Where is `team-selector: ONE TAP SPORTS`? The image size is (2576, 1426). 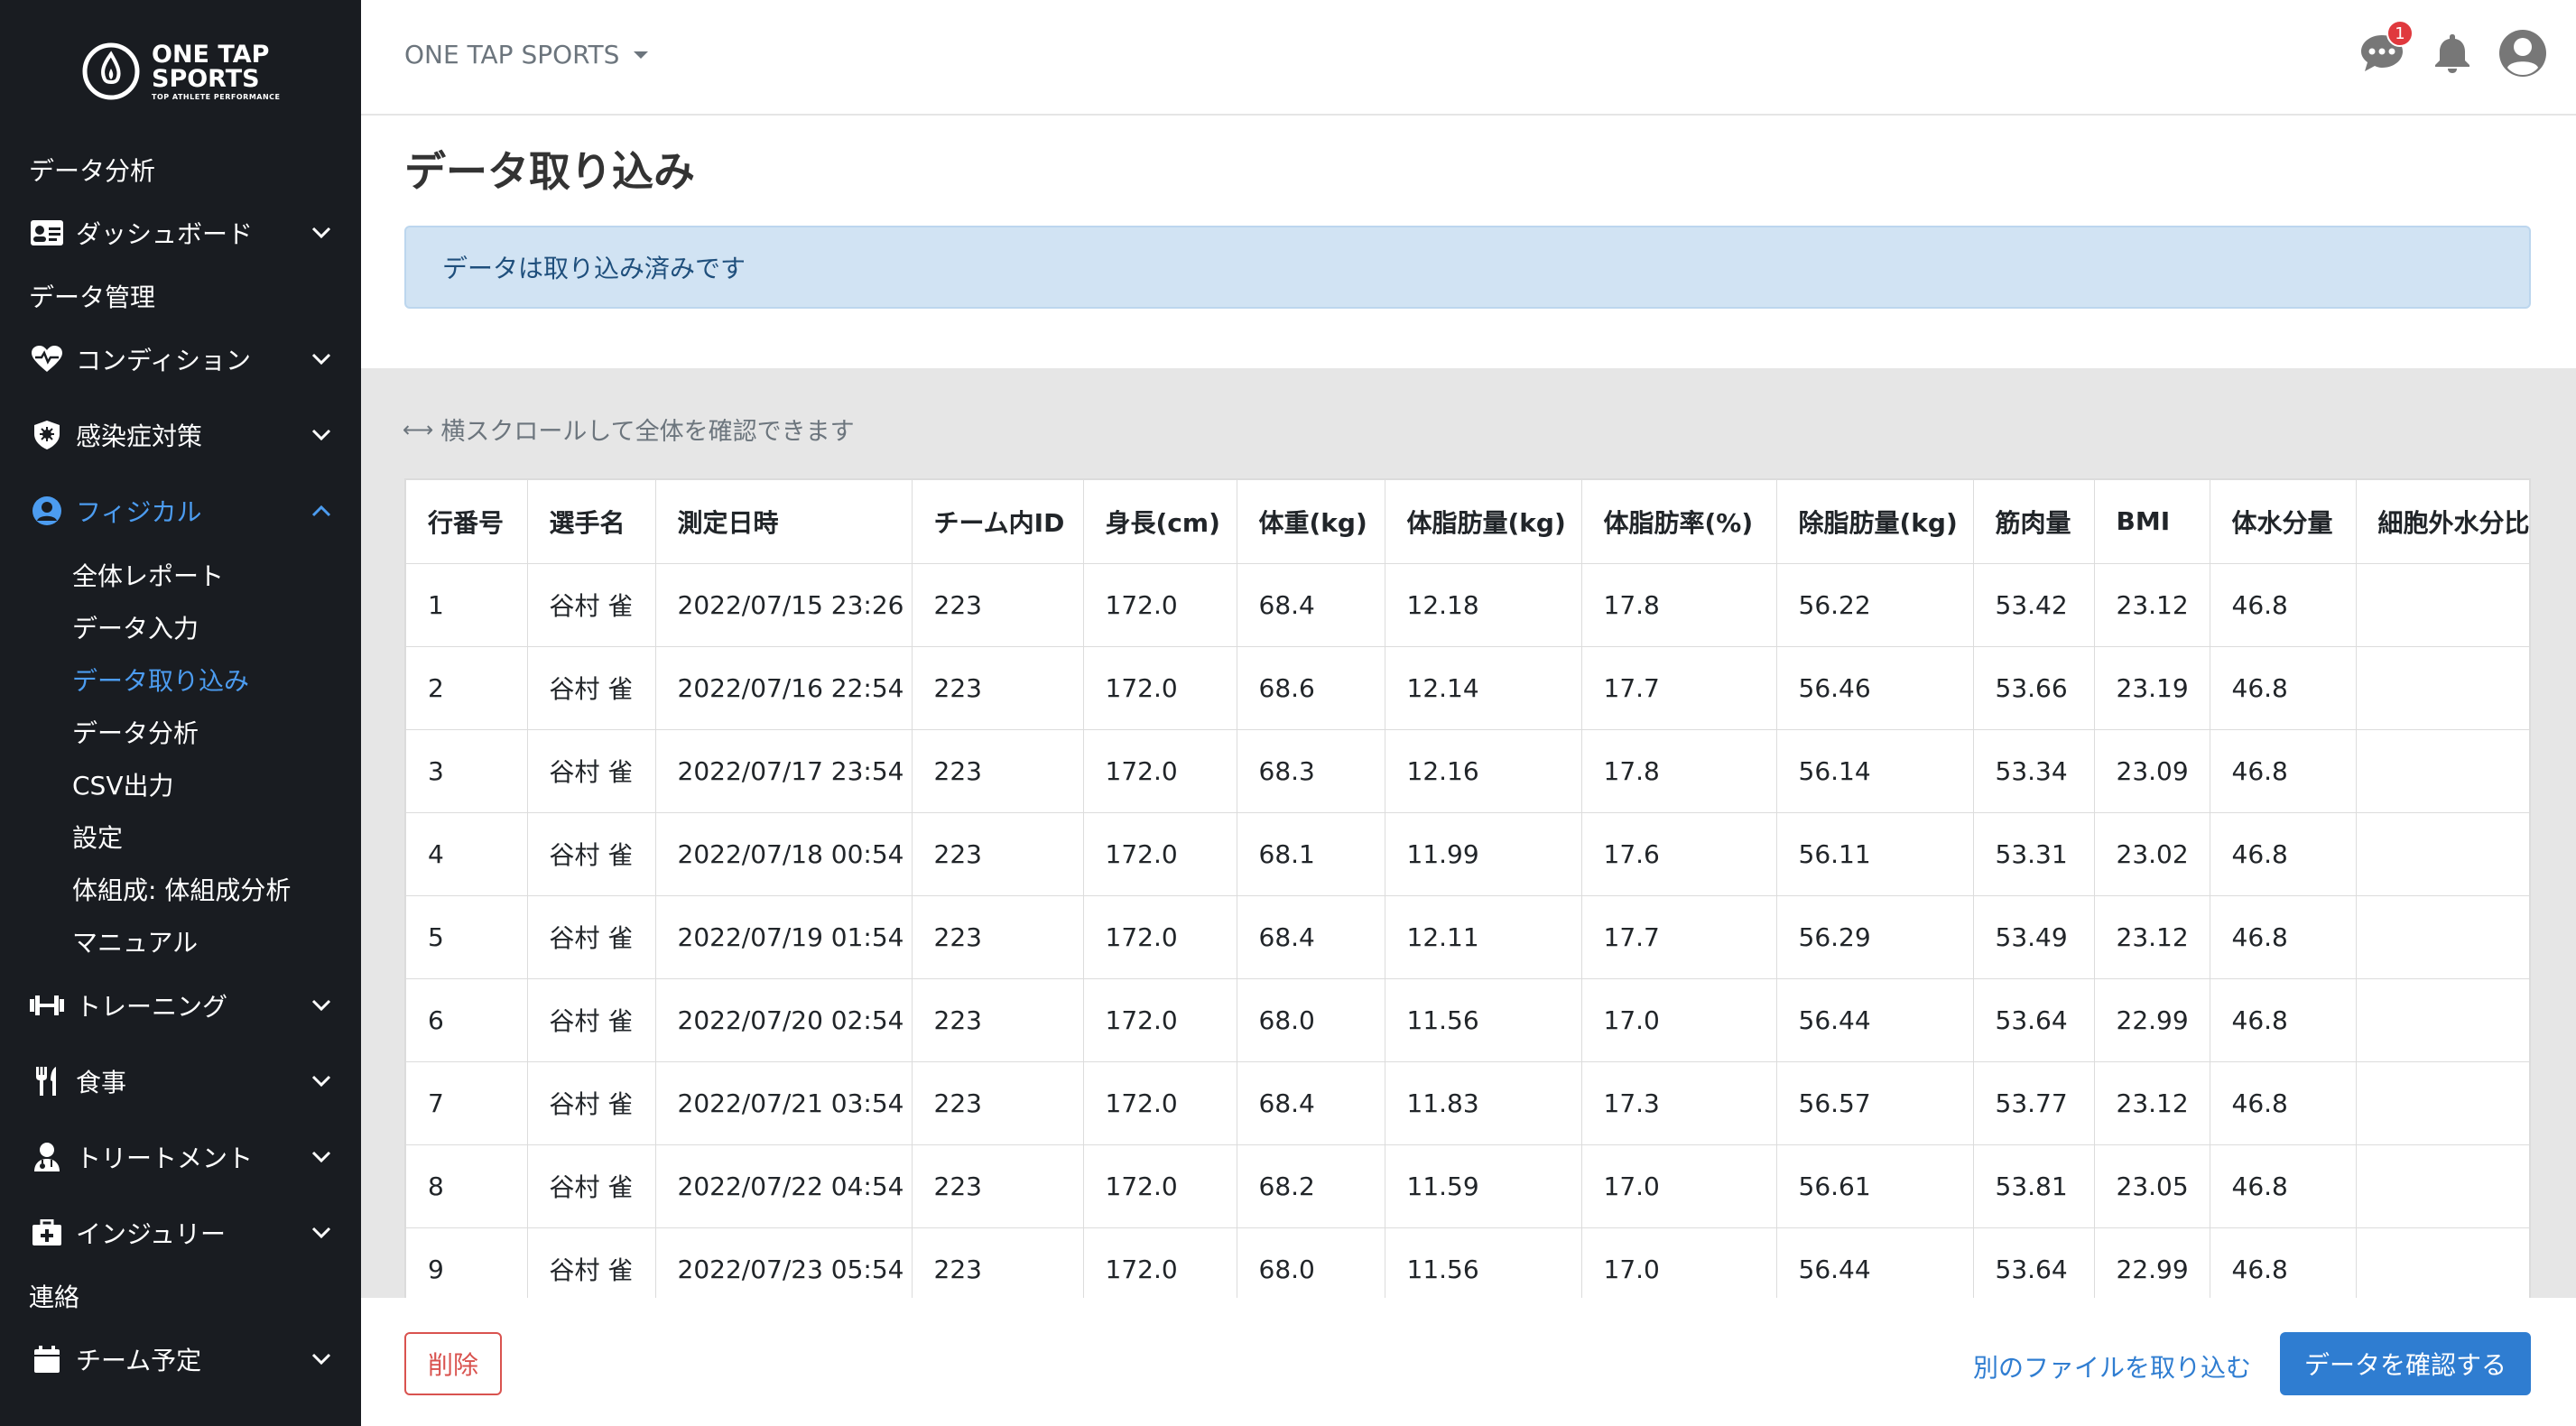 team-selector: ONE TAP SPORTS is located at coordinates (526, 54).